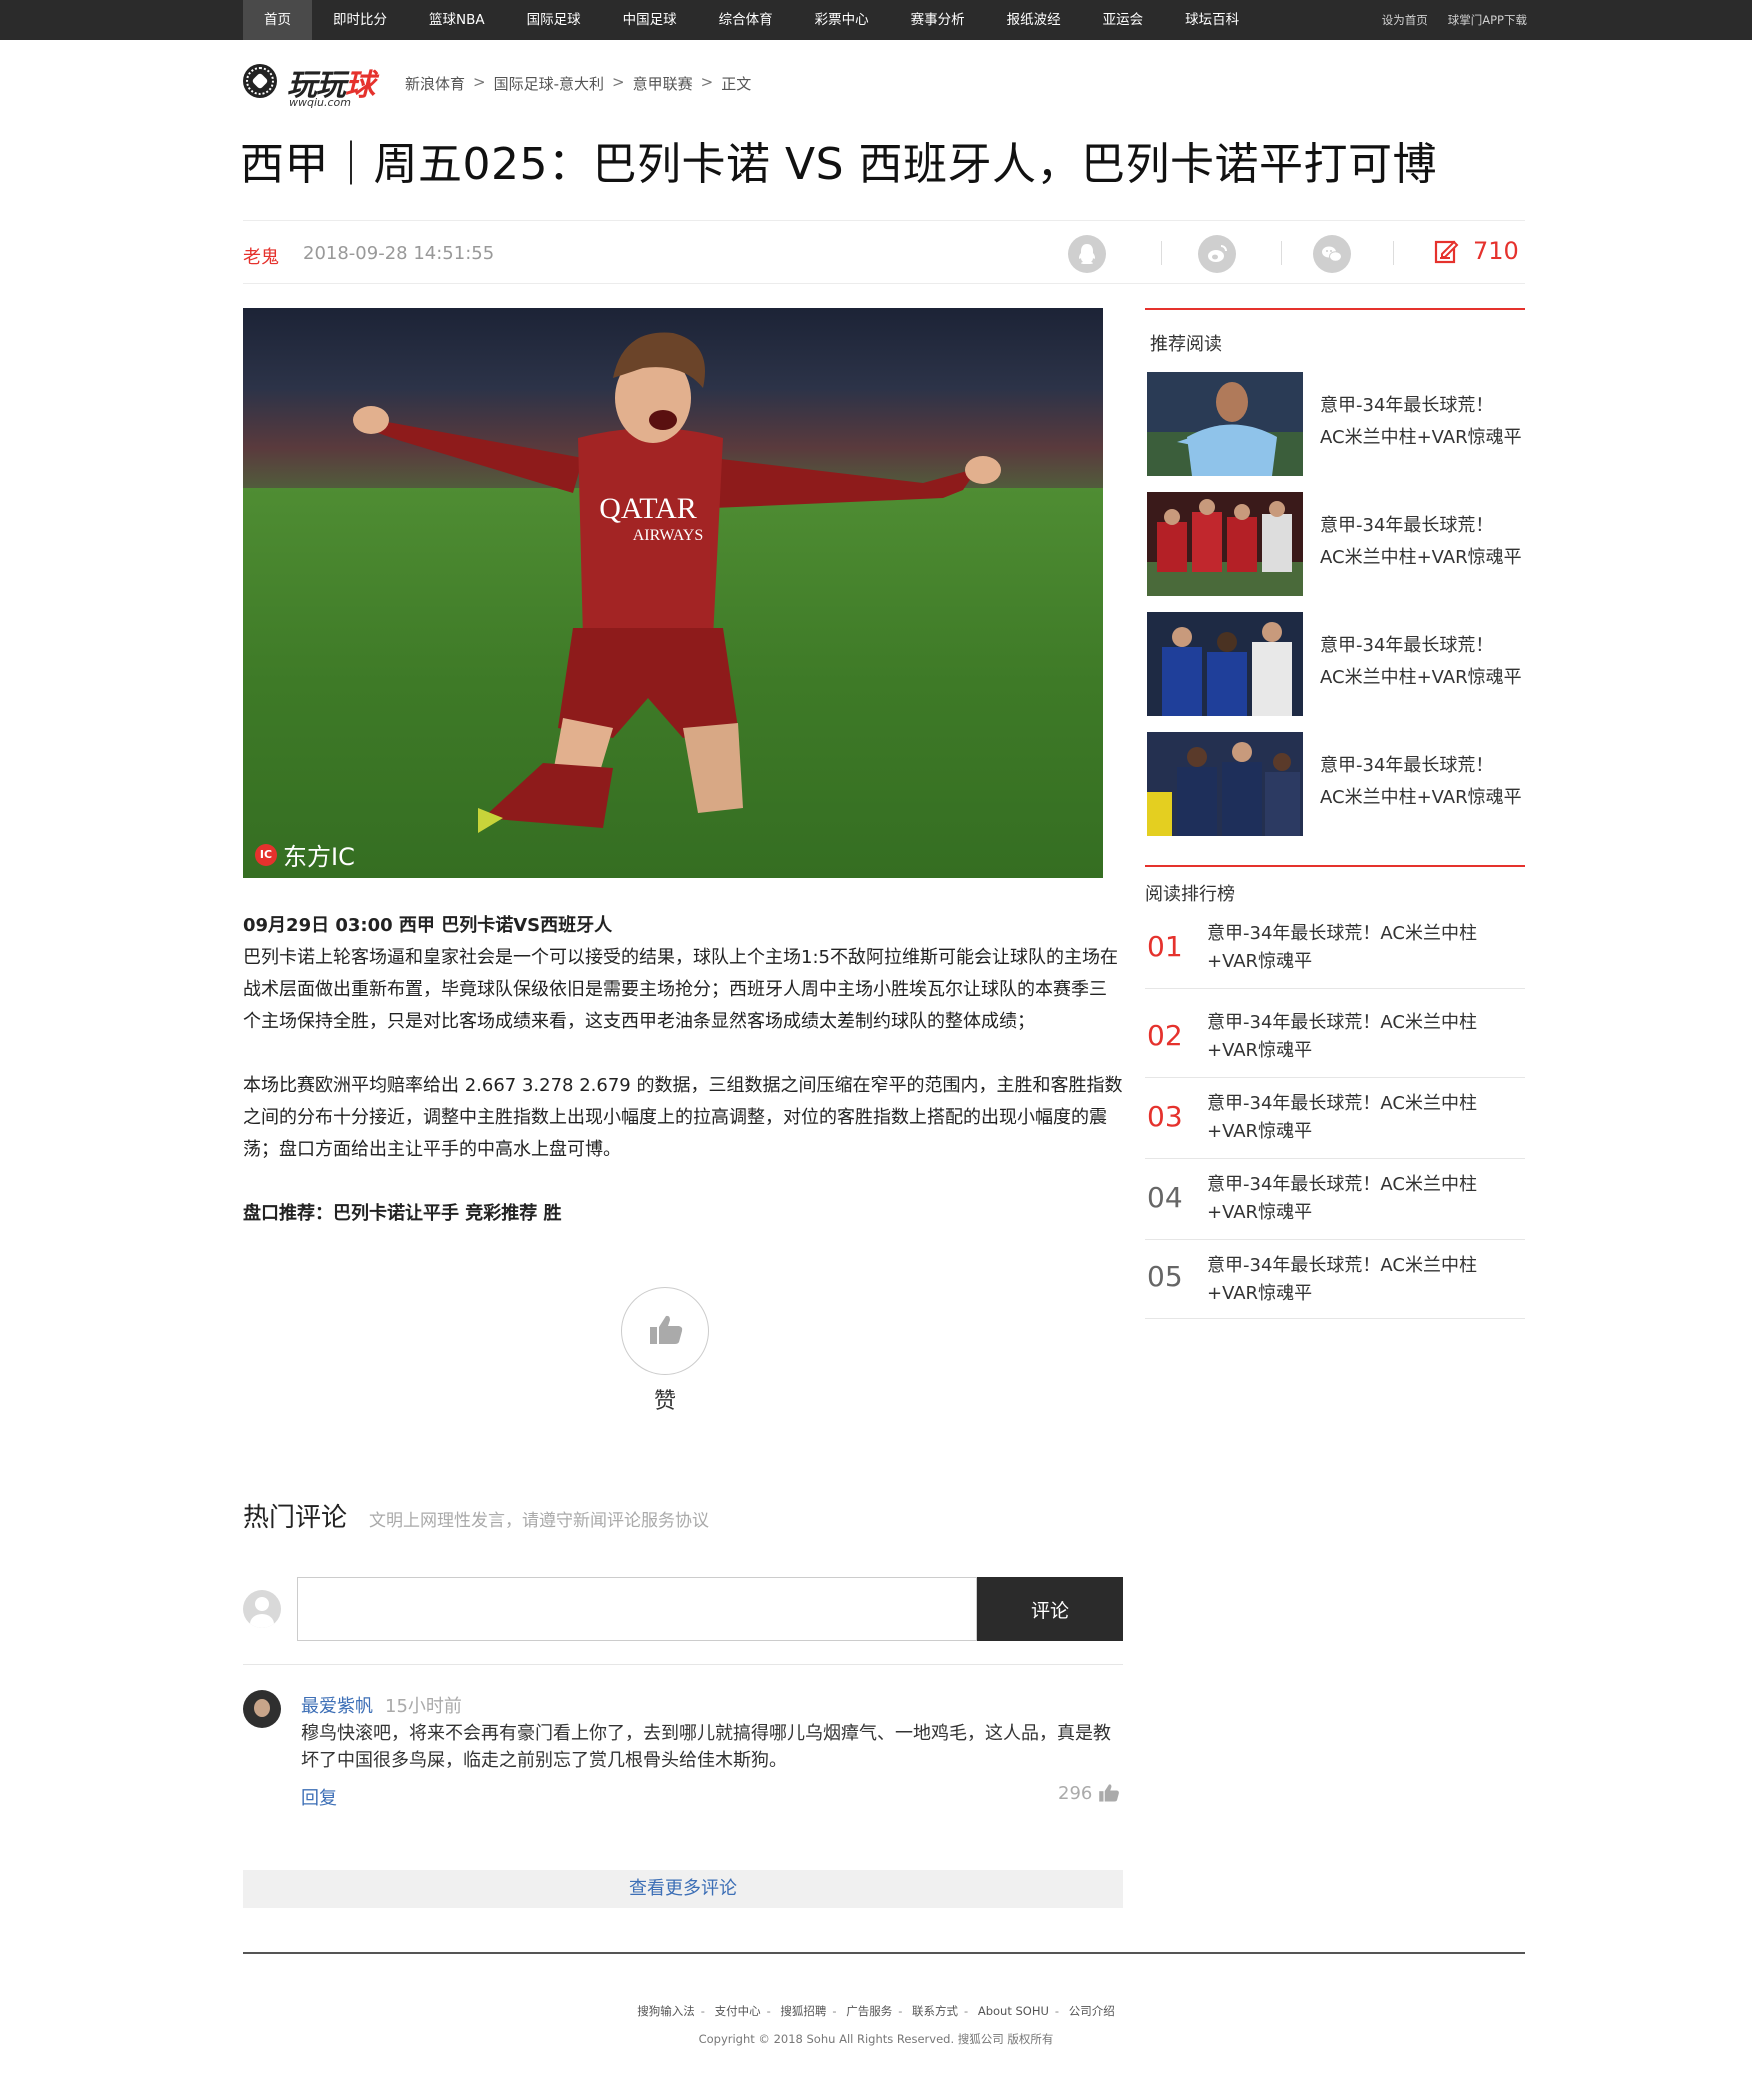  Describe the element at coordinates (736, 84) in the screenshot. I see `breadcrumb-current: 正文` at that location.